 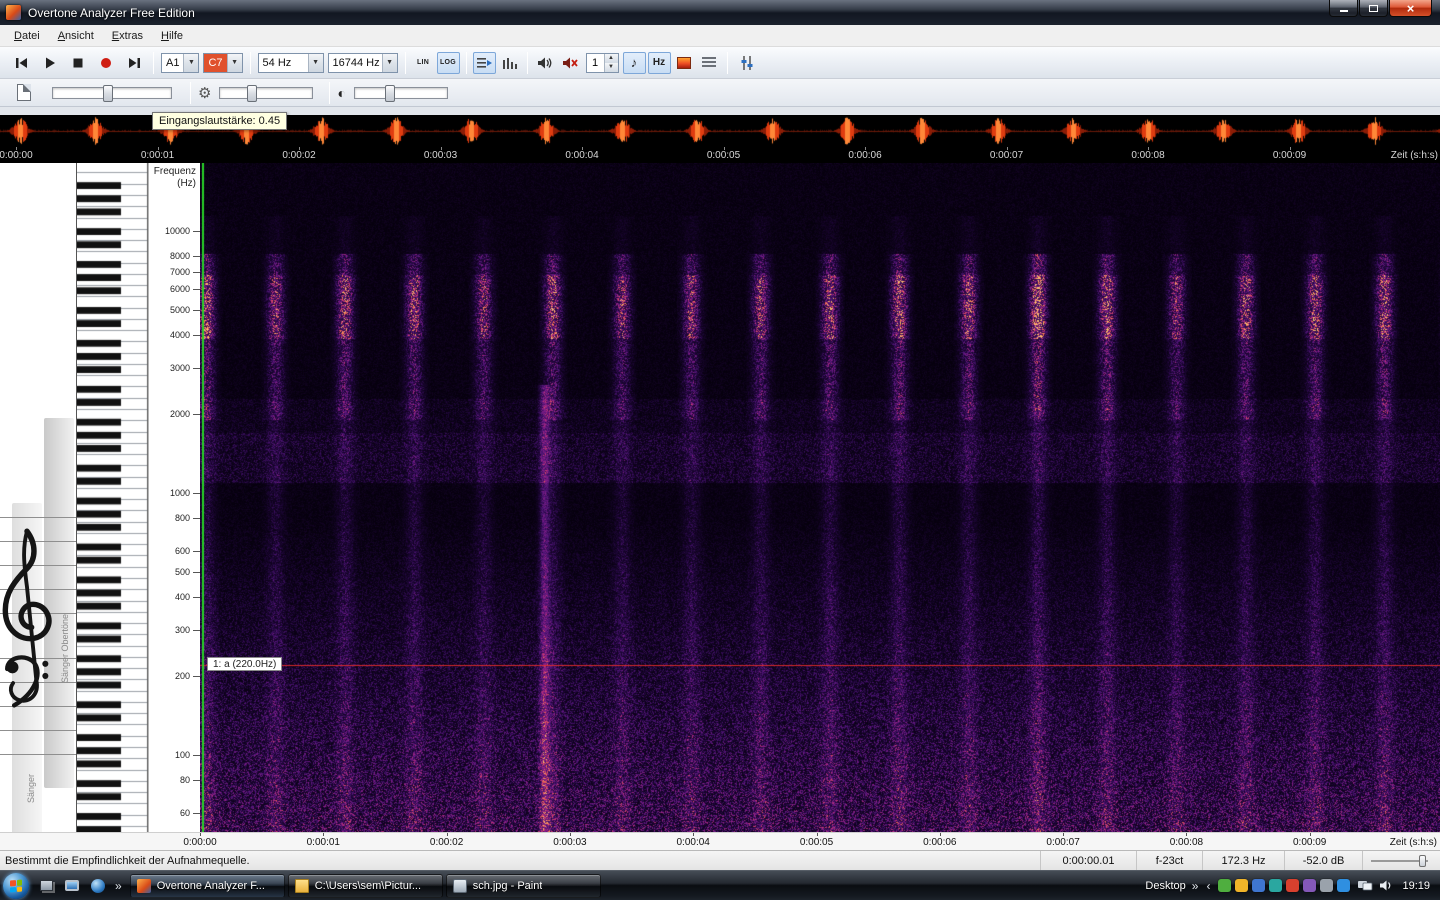 What do you see at coordinates (50, 63) in the screenshot?
I see `play-button` at bounding box center [50, 63].